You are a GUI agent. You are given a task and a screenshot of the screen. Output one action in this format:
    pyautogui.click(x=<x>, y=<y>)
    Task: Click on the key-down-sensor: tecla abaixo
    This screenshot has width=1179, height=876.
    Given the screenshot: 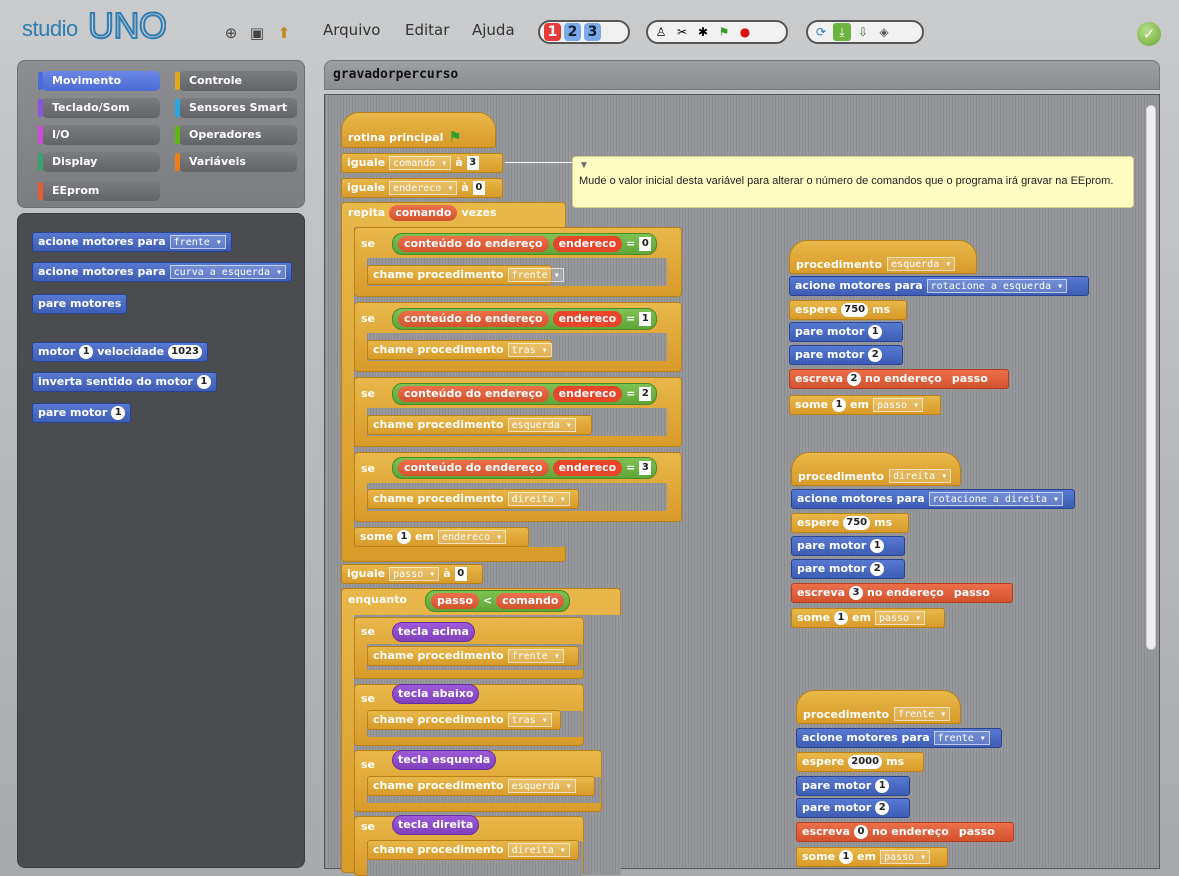 What is the action you would take?
    pyautogui.click(x=436, y=694)
    